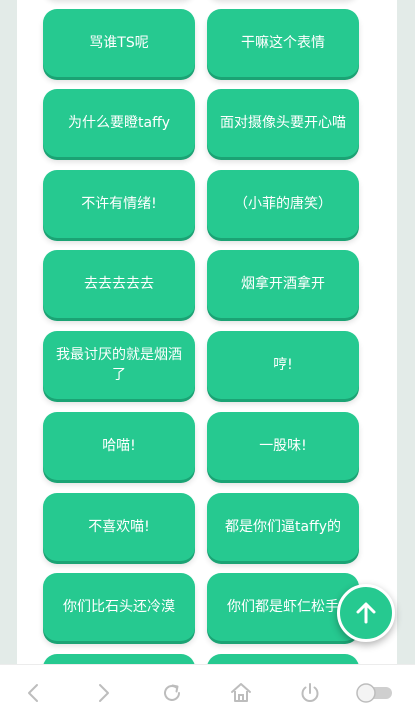 This screenshot has width=415, height=721. I want to click on forward-button, so click(103, 693).